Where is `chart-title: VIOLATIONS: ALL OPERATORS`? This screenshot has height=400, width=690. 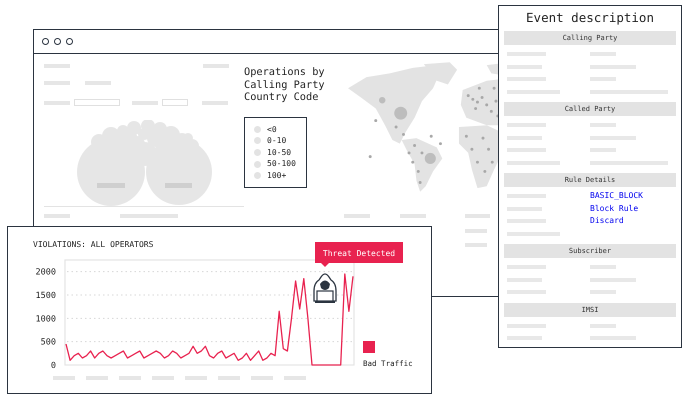 chart-title: VIOLATIONS: ALL OPERATORS is located at coordinates (93, 244).